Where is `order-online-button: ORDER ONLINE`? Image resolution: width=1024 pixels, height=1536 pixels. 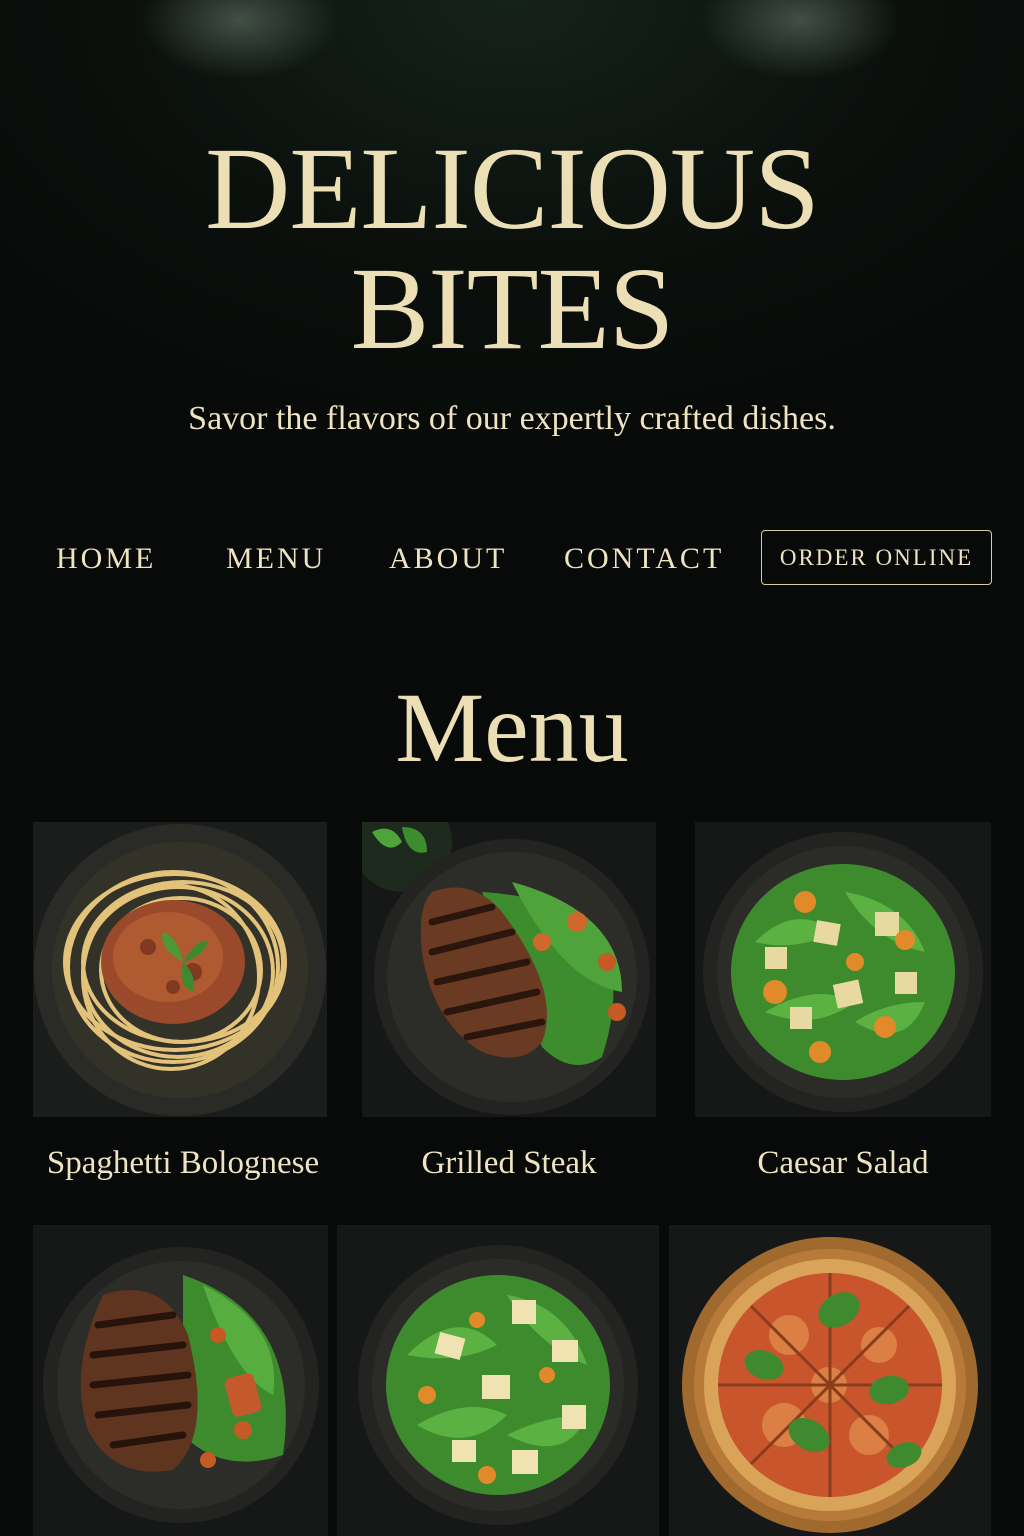
order-online-button: ORDER ONLINE is located at coordinates (876, 557).